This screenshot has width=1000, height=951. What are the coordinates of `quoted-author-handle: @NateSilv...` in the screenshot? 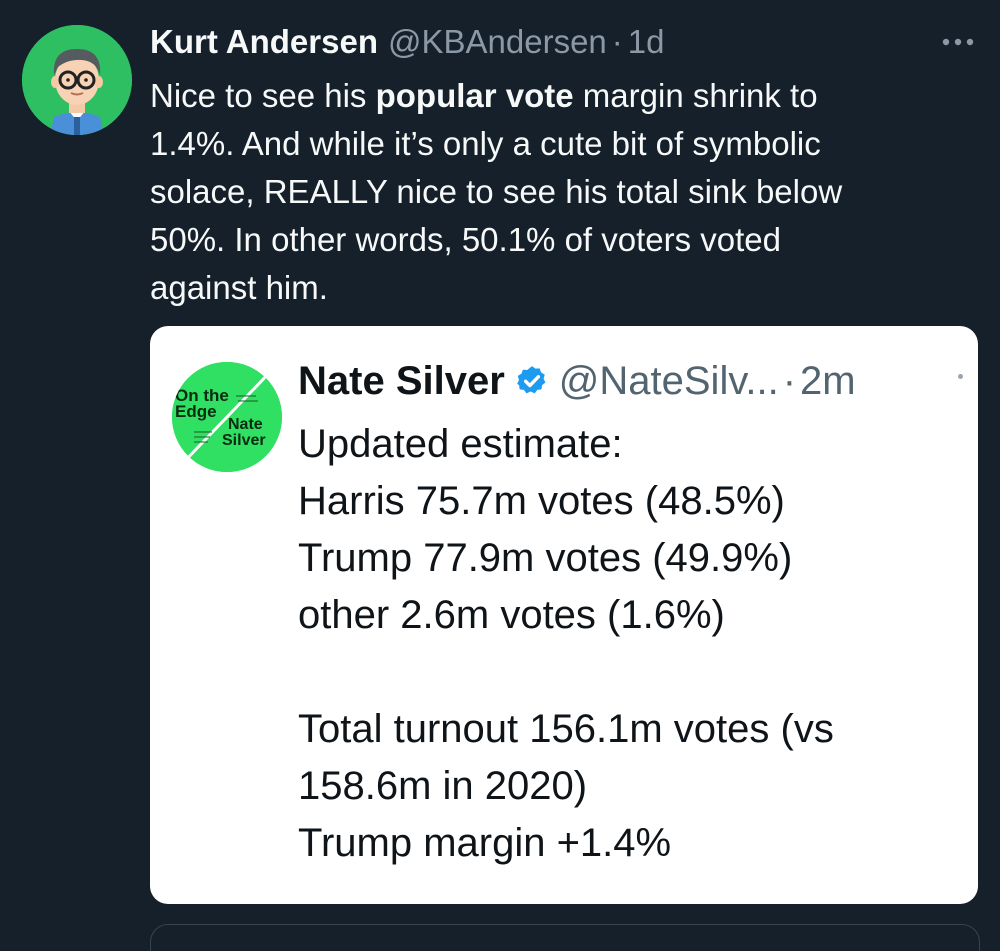 It's located at (669, 381).